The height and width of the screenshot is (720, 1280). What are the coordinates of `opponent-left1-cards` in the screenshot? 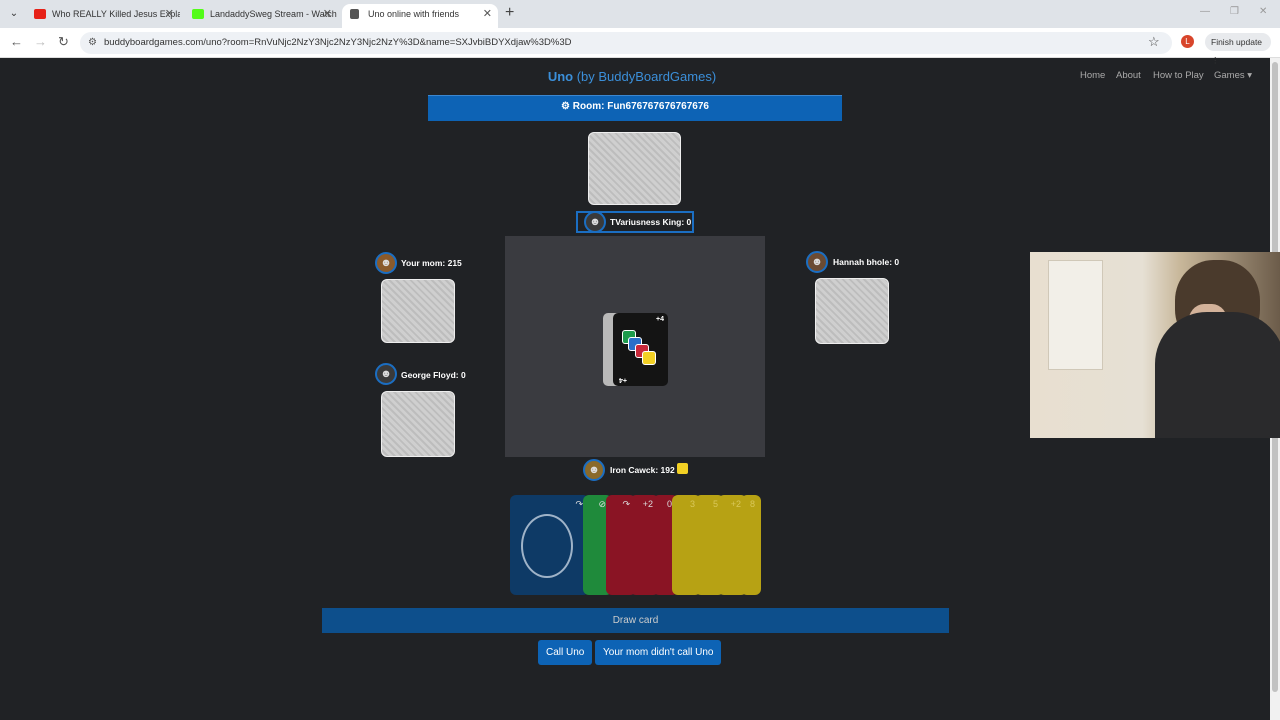 It's located at (418, 311).